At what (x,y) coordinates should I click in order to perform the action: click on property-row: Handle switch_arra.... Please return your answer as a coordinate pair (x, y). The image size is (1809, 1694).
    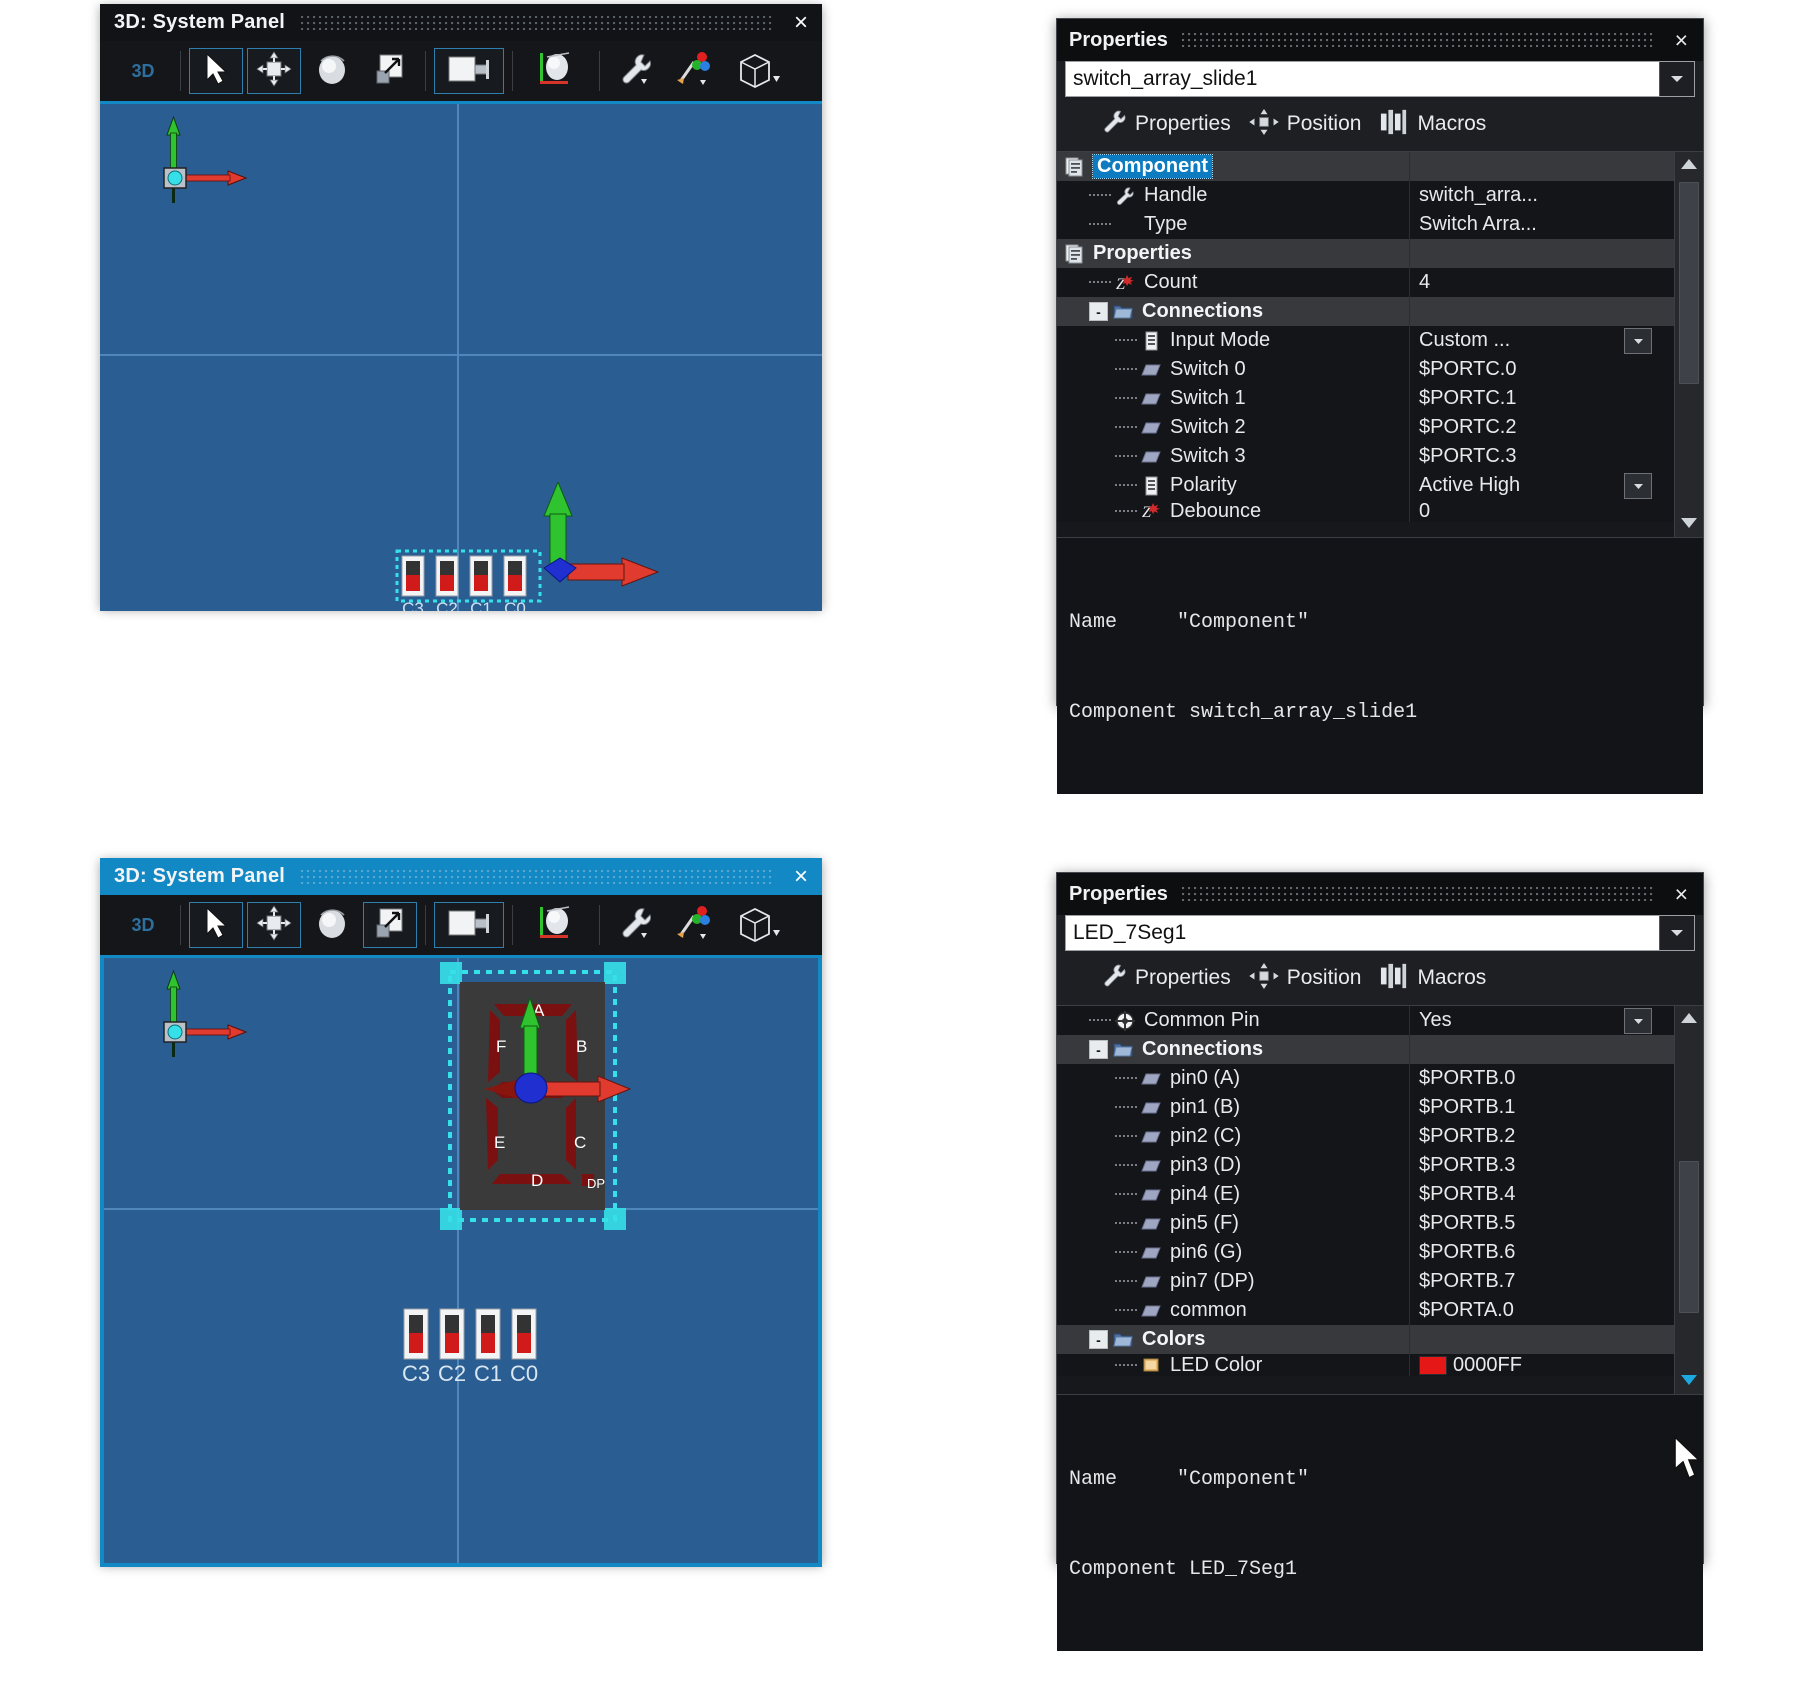
    Looking at the image, I should click on (1365, 195).